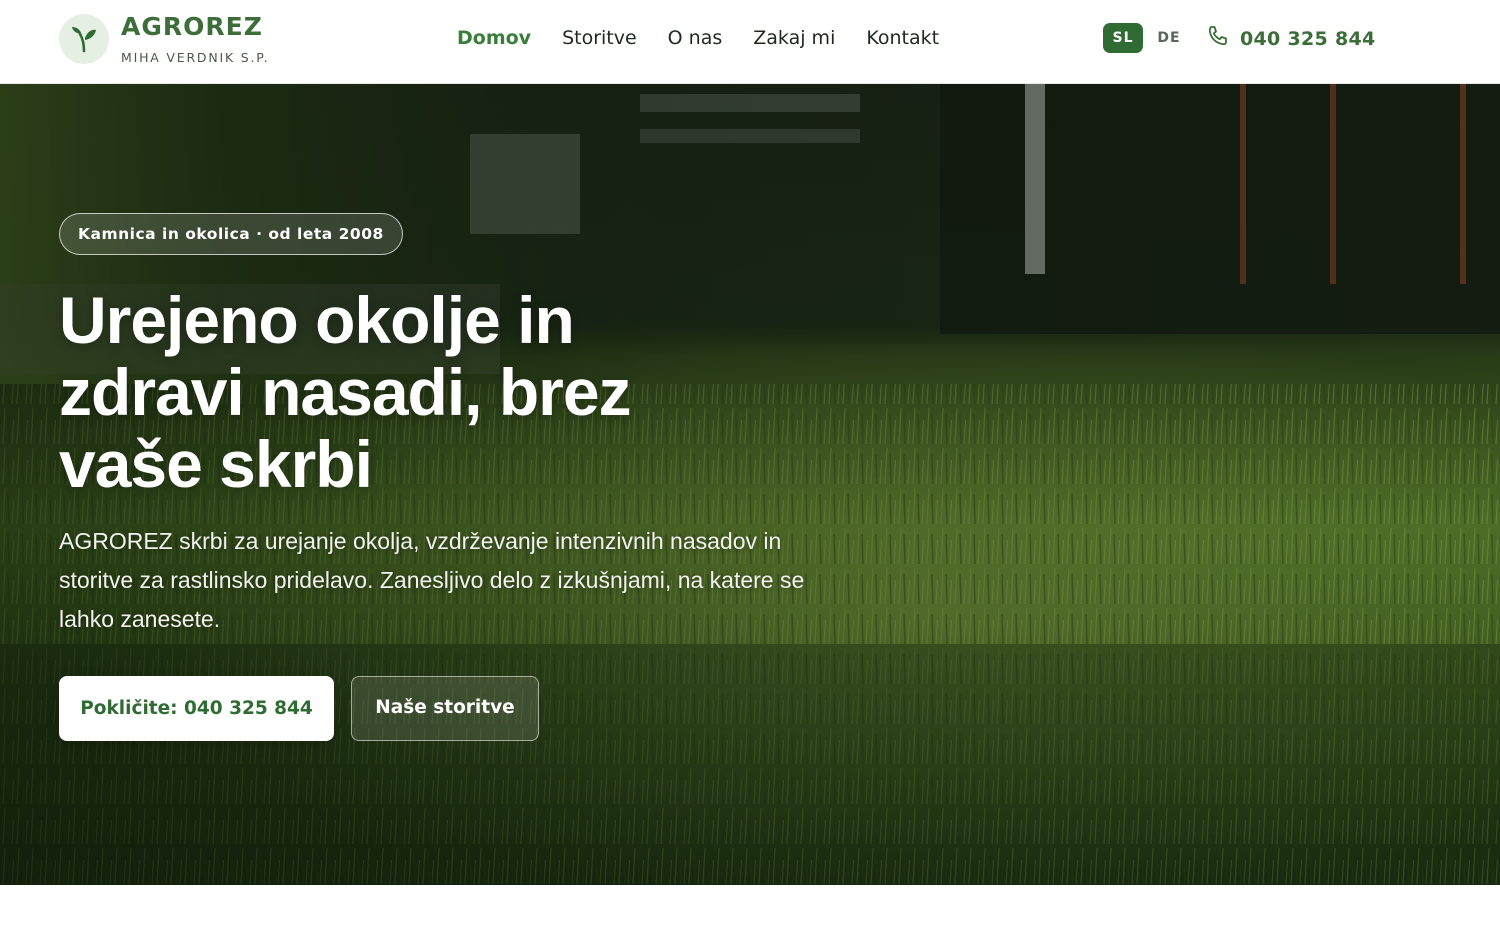 The width and height of the screenshot is (1500, 939). What do you see at coordinates (445, 708) in the screenshot?
I see `services-button: Naše storitve` at bounding box center [445, 708].